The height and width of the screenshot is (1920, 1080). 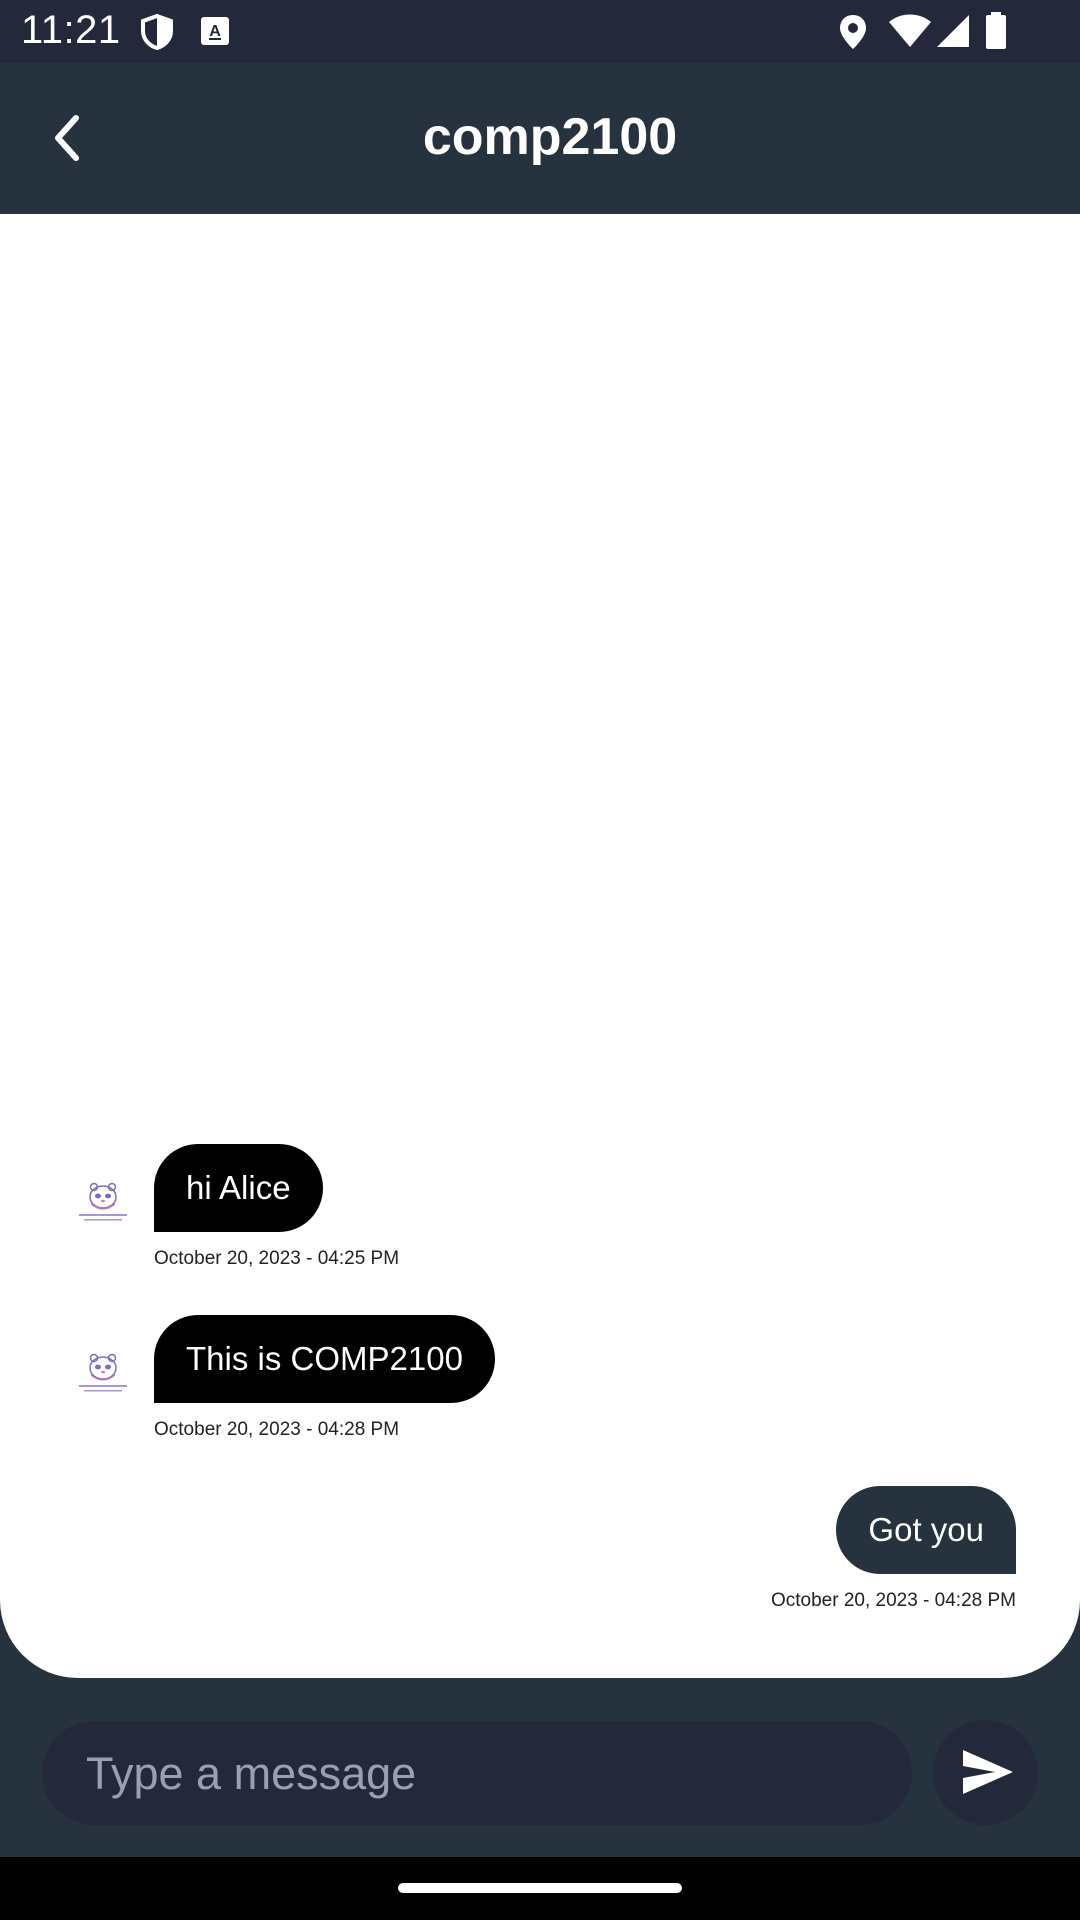 What do you see at coordinates (853, 32) in the screenshot?
I see `location-icon` at bounding box center [853, 32].